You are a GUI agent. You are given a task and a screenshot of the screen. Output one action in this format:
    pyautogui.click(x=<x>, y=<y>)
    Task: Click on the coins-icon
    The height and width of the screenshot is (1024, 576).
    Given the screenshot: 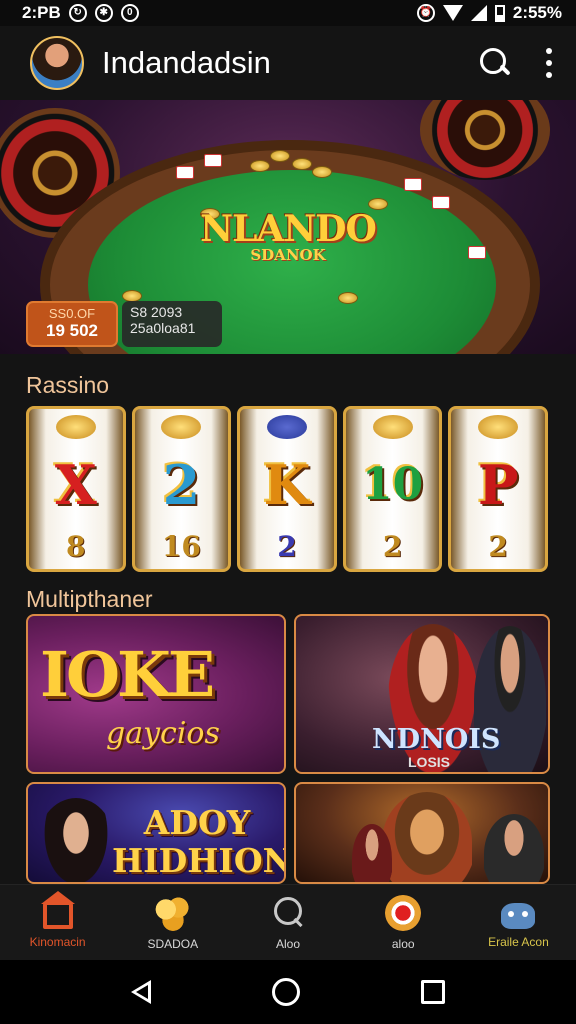 What is the action you would take?
    pyautogui.click(x=172, y=913)
    